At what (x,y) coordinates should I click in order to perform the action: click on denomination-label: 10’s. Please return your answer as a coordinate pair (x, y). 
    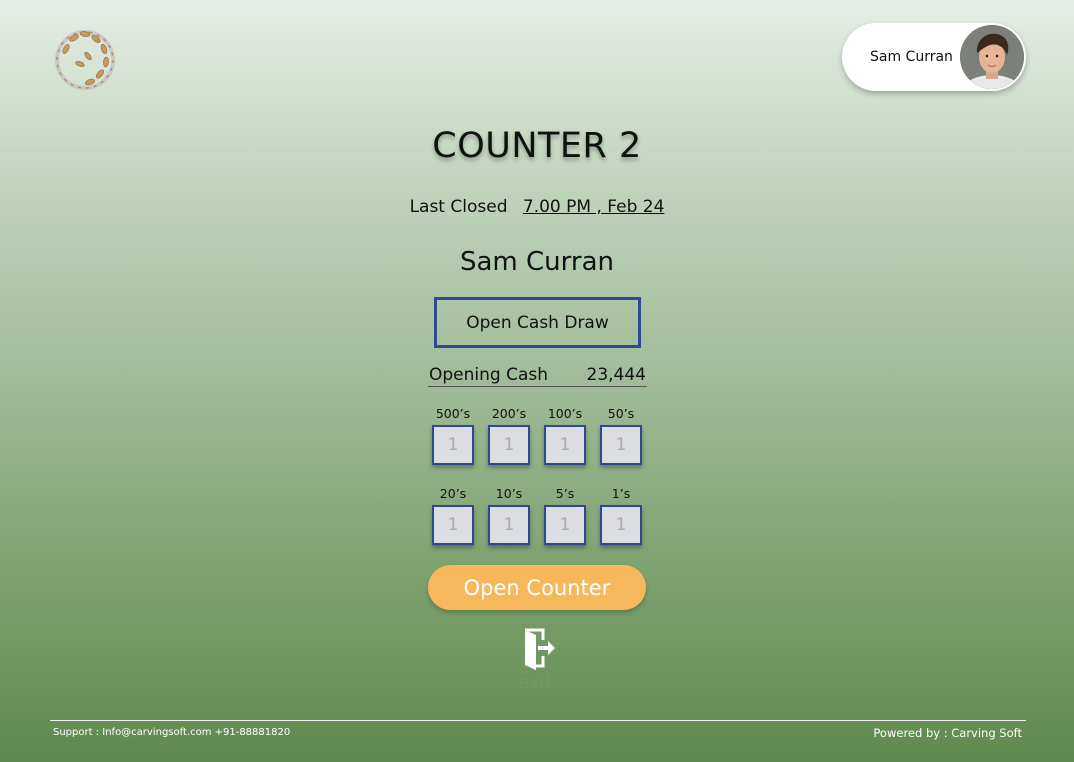
    Looking at the image, I should click on (509, 493).